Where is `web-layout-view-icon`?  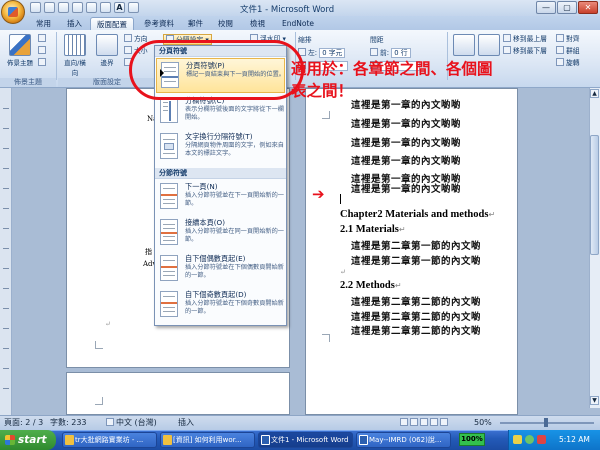 web-layout-view-icon is located at coordinates (424, 422).